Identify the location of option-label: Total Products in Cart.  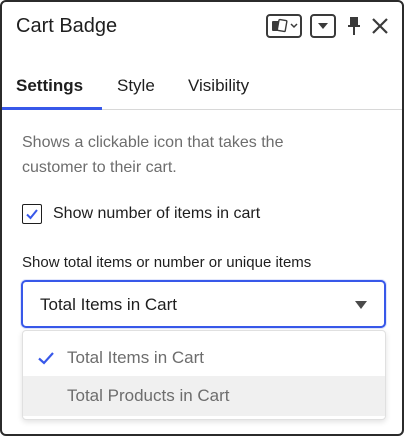
(148, 395).